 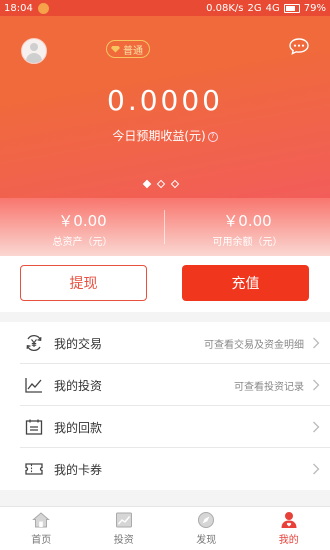 I want to click on status-right: 0.08K/s 2G 4G 79%, so click(x=266, y=8).